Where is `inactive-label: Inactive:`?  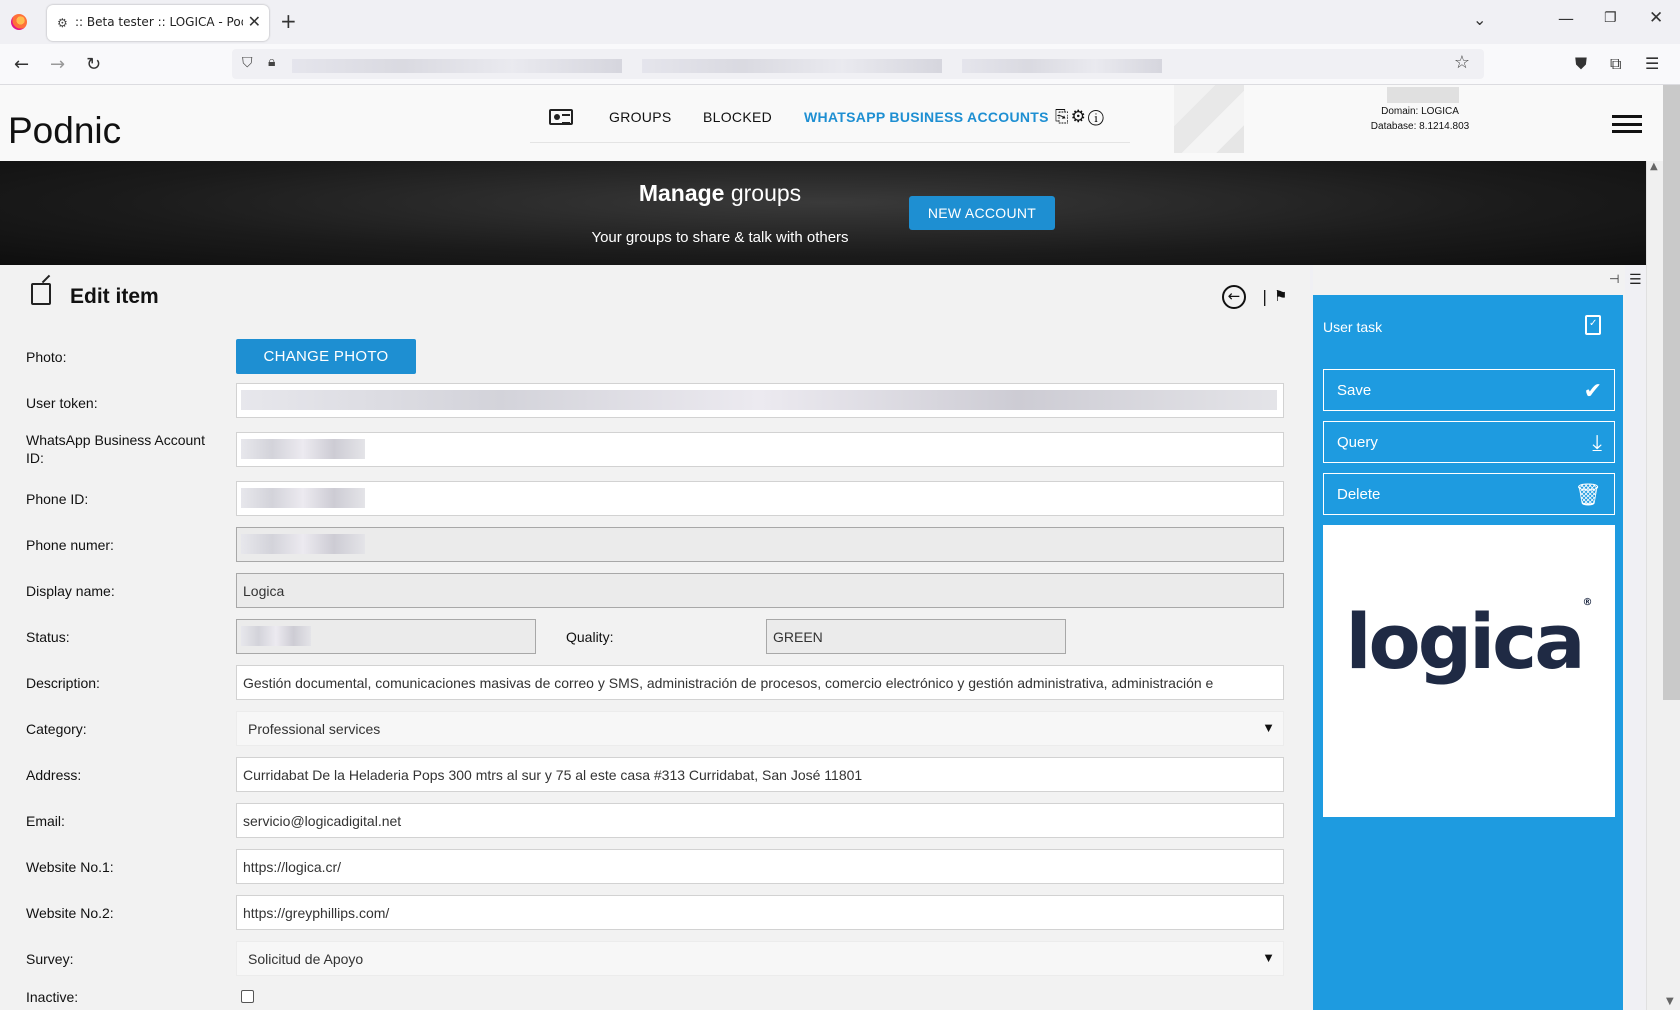
inactive-label: Inactive: is located at coordinates (52, 997).